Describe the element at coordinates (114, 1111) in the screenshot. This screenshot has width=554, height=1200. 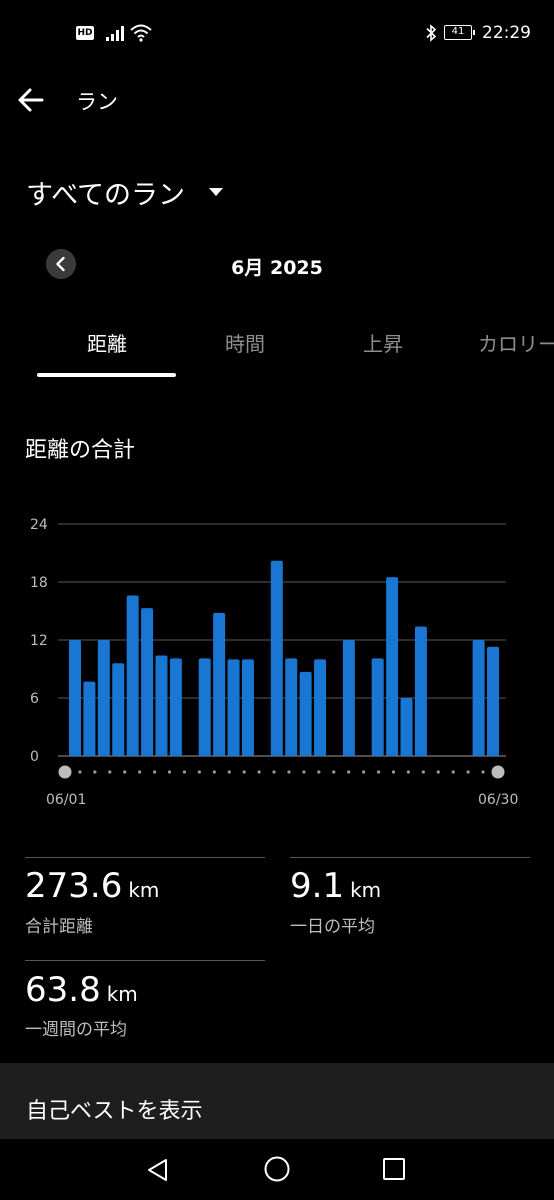
I see `personal-best-label: 自己ベストを表示` at that location.